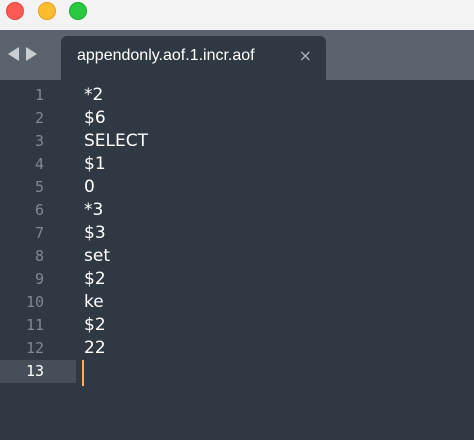 The height and width of the screenshot is (440, 474). What do you see at coordinates (83, 373) in the screenshot?
I see `text-cursor` at bounding box center [83, 373].